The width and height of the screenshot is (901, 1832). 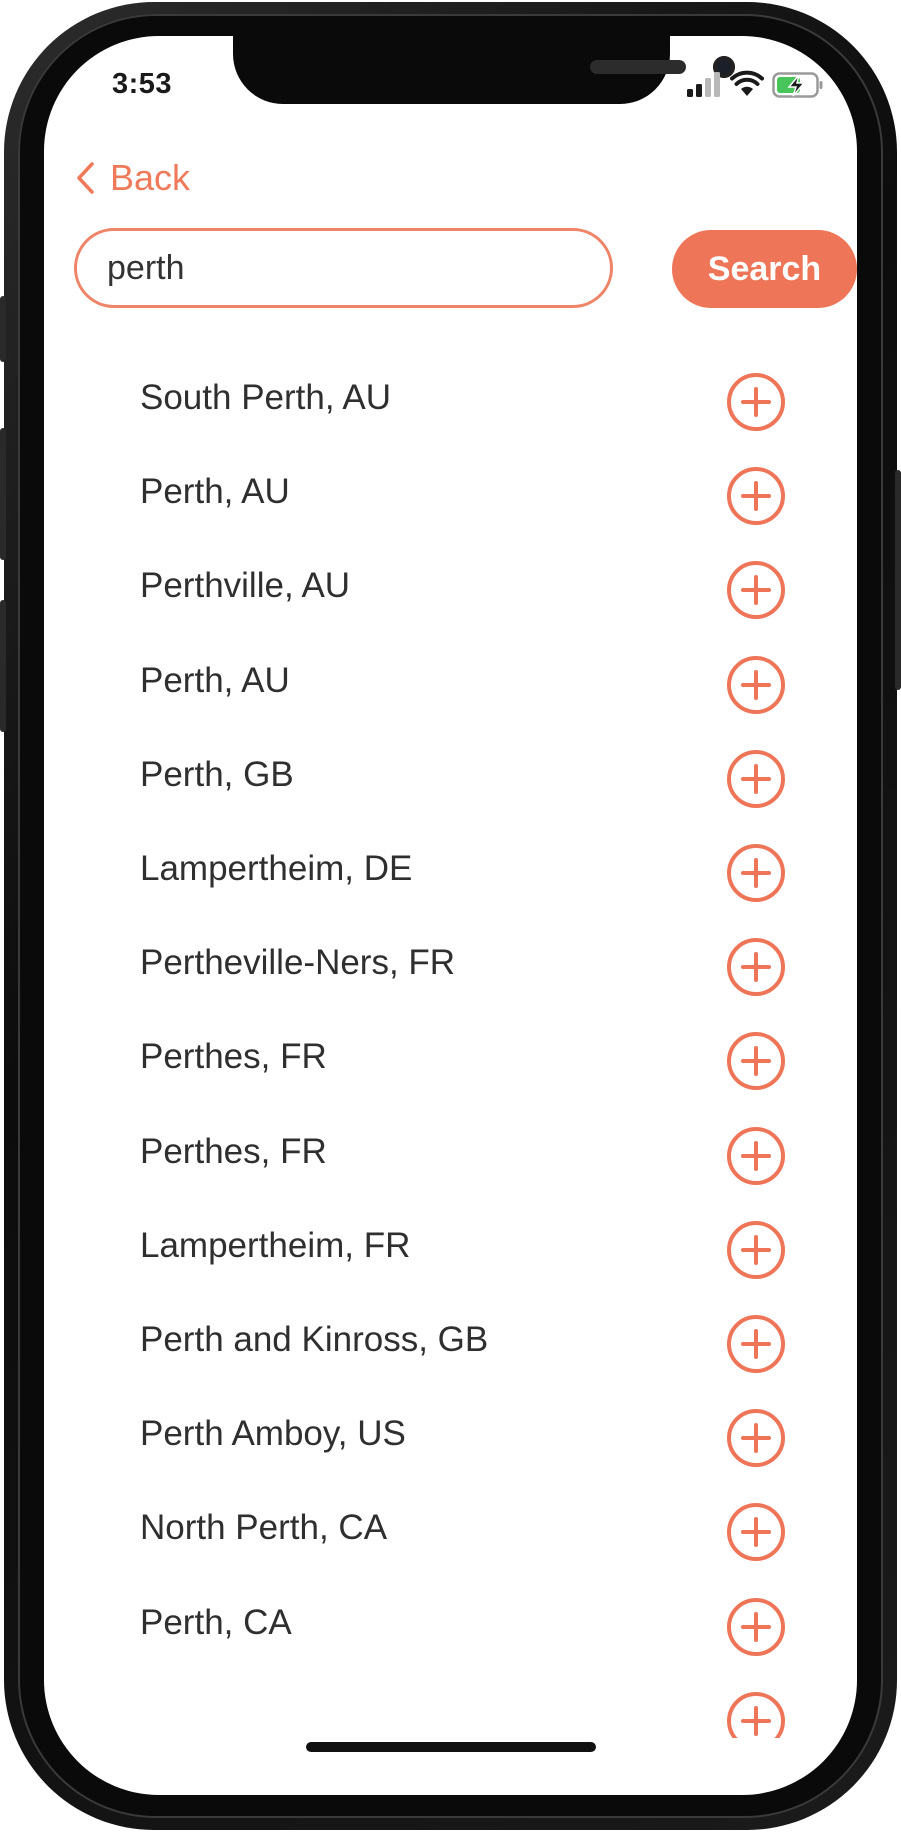 I want to click on result-label: South Perth, AU, so click(x=265, y=397).